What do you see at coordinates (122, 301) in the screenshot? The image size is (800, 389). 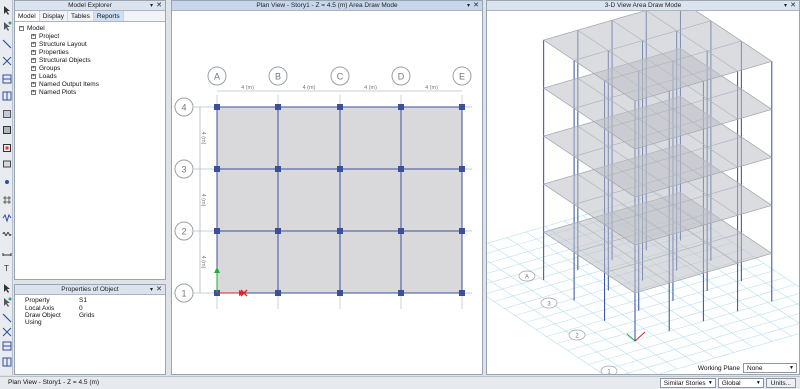 I see `property-value: S1` at bounding box center [122, 301].